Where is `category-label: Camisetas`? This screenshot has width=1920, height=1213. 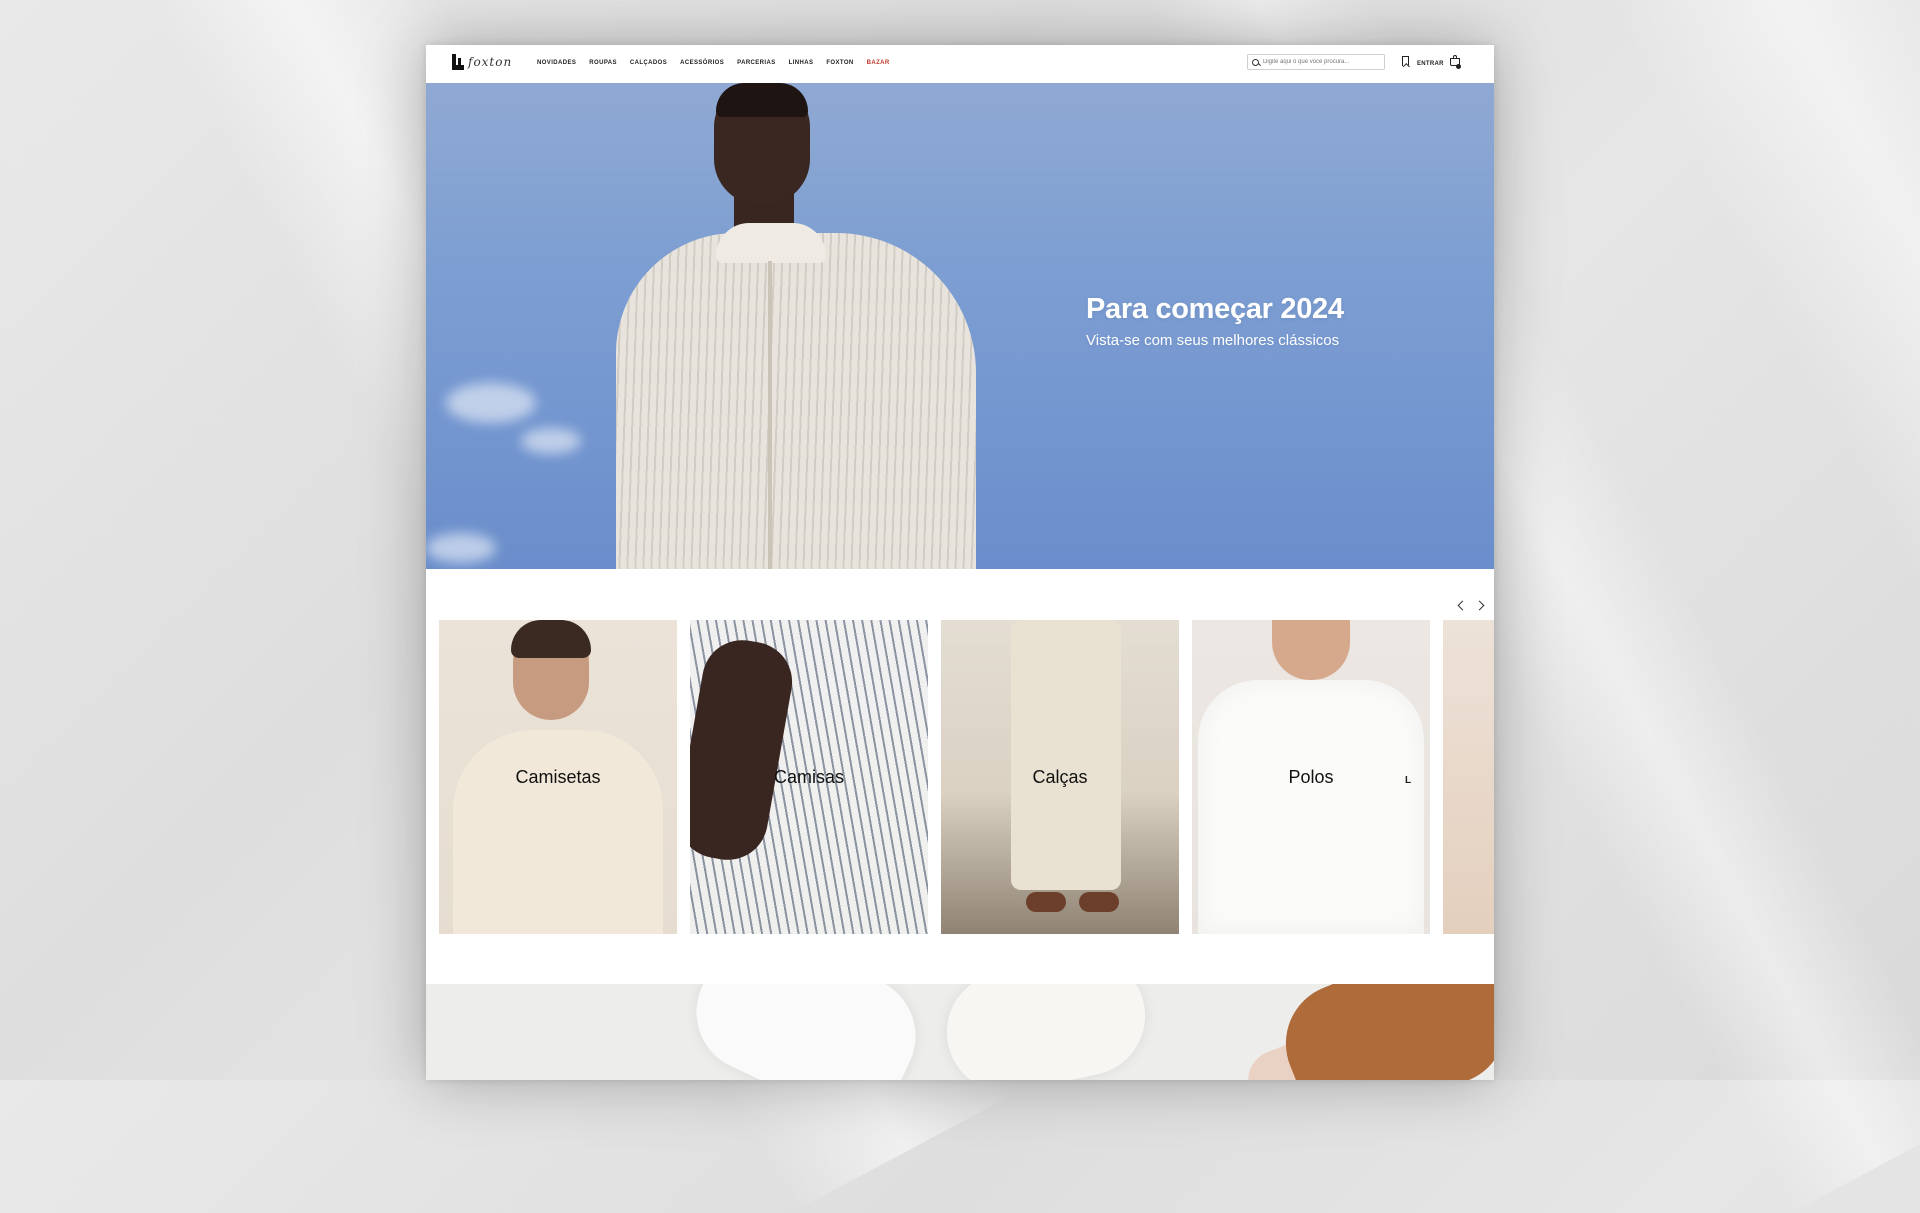
category-label: Camisetas is located at coordinates (558, 777).